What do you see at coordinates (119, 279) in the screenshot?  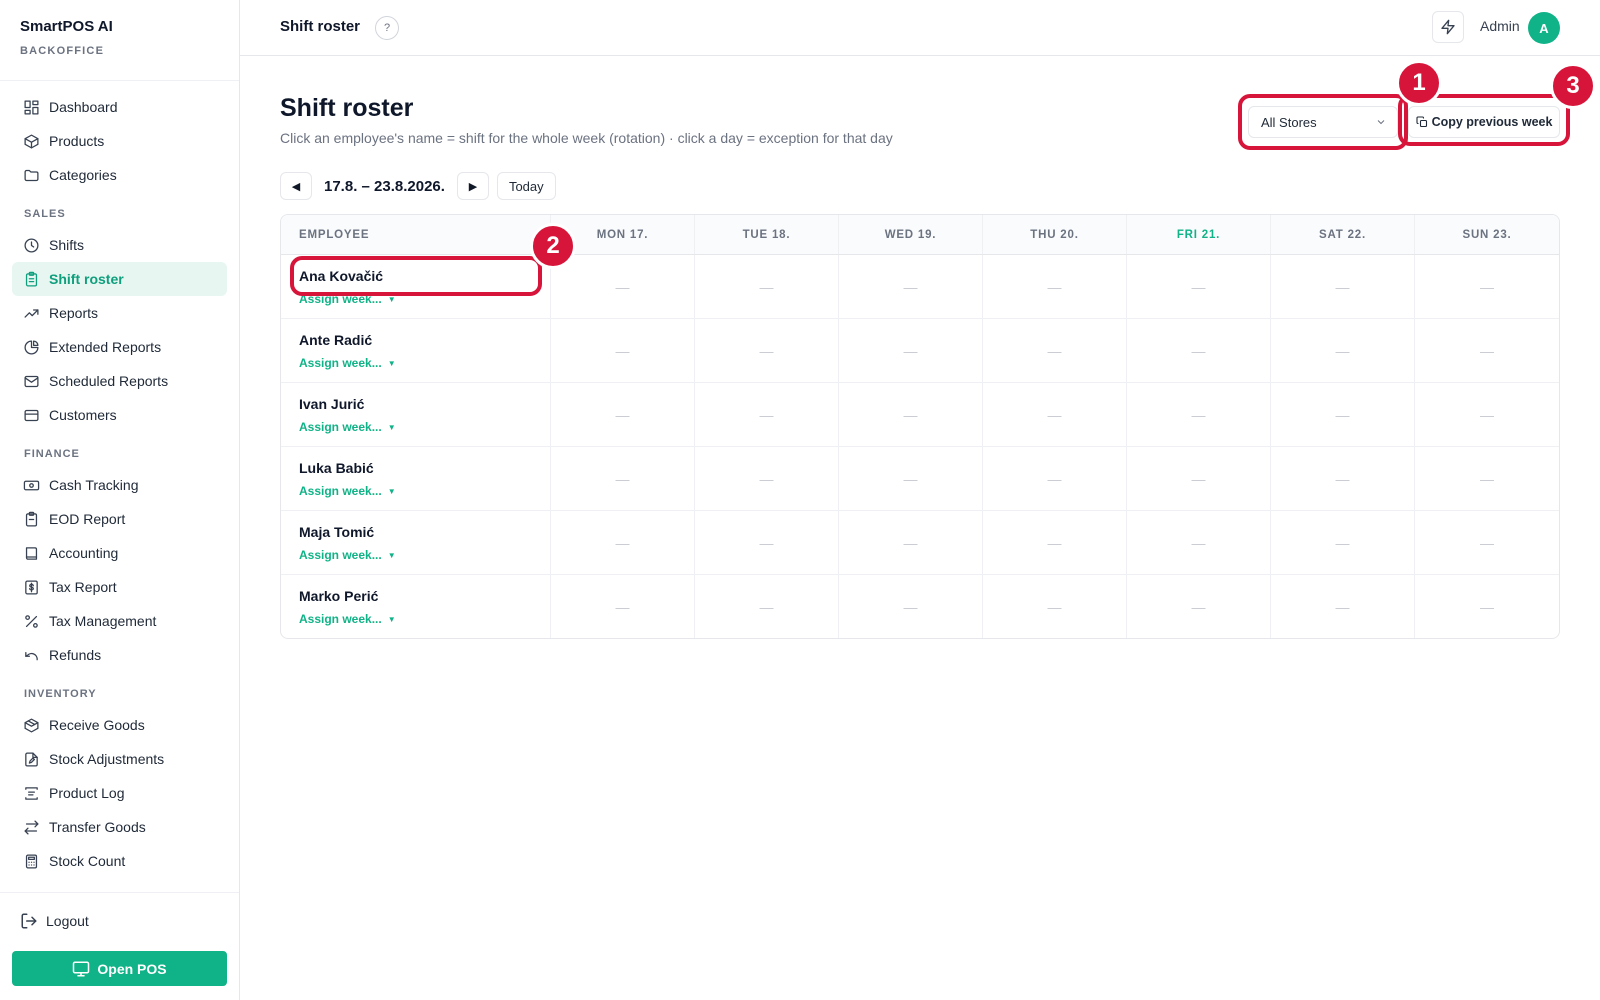 I see `sidebar-item-shift-roster: Shift roster` at bounding box center [119, 279].